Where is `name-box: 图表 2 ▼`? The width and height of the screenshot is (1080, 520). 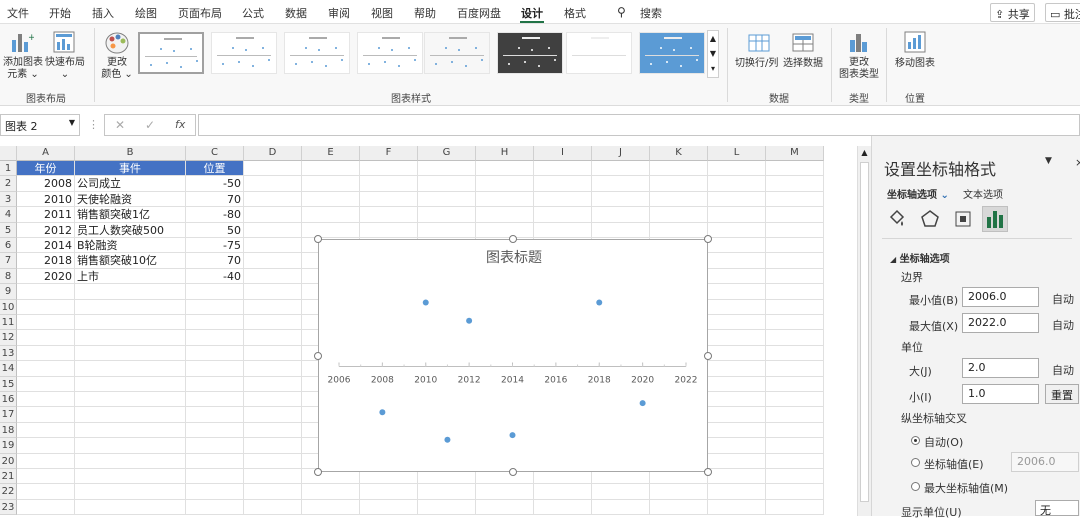 name-box: 图表 2 ▼ is located at coordinates (40, 125).